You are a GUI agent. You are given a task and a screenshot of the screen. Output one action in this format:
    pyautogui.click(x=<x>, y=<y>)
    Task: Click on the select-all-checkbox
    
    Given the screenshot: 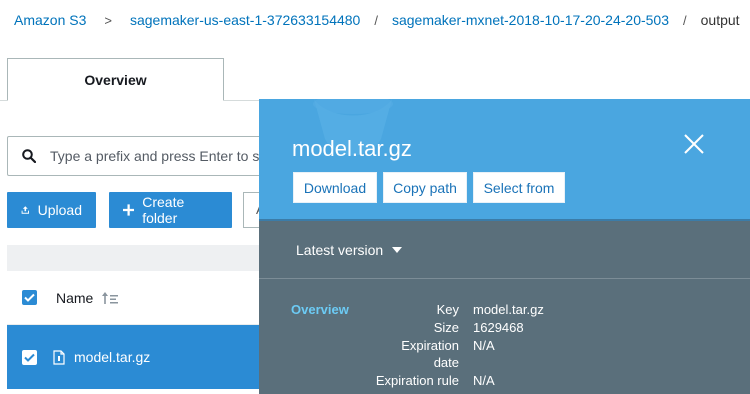 What is the action you would take?
    pyautogui.click(x=29, y=297)
    